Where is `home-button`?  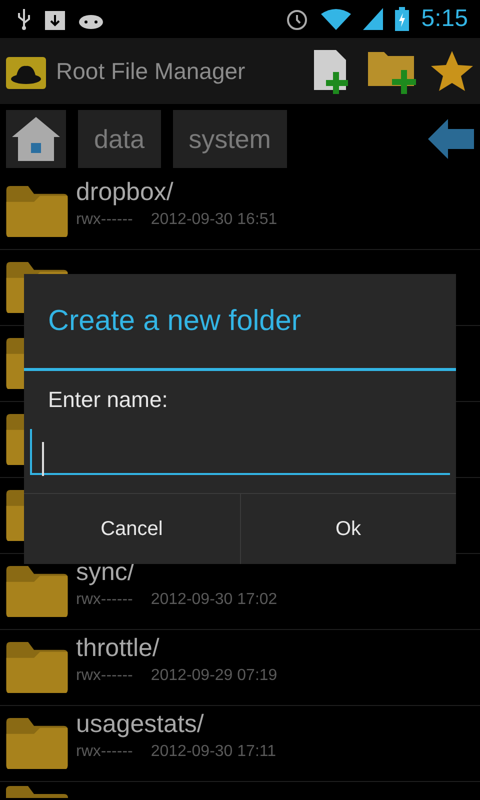 home-button is located at coordinates (36, 139).